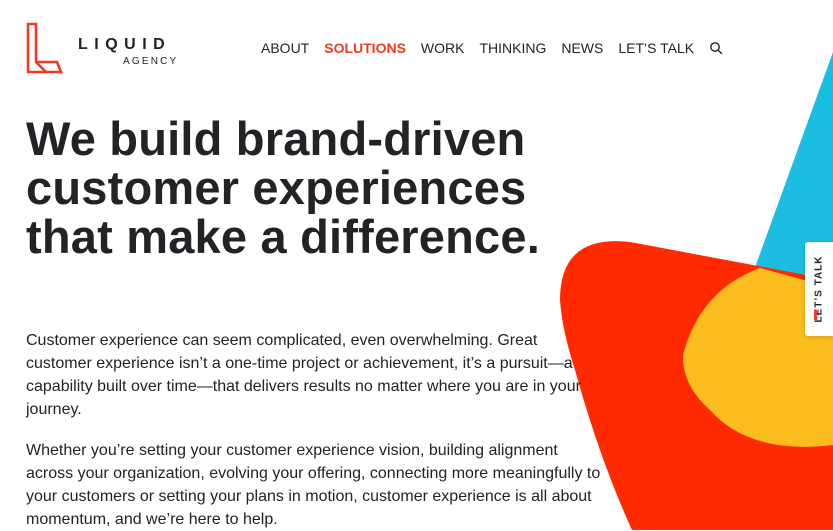 The width and height of the screenshot is (833, 531). Describe the element at coordinates (276, 138) in the screenshot. I see `headline-line: We build brand-driven` at that location.